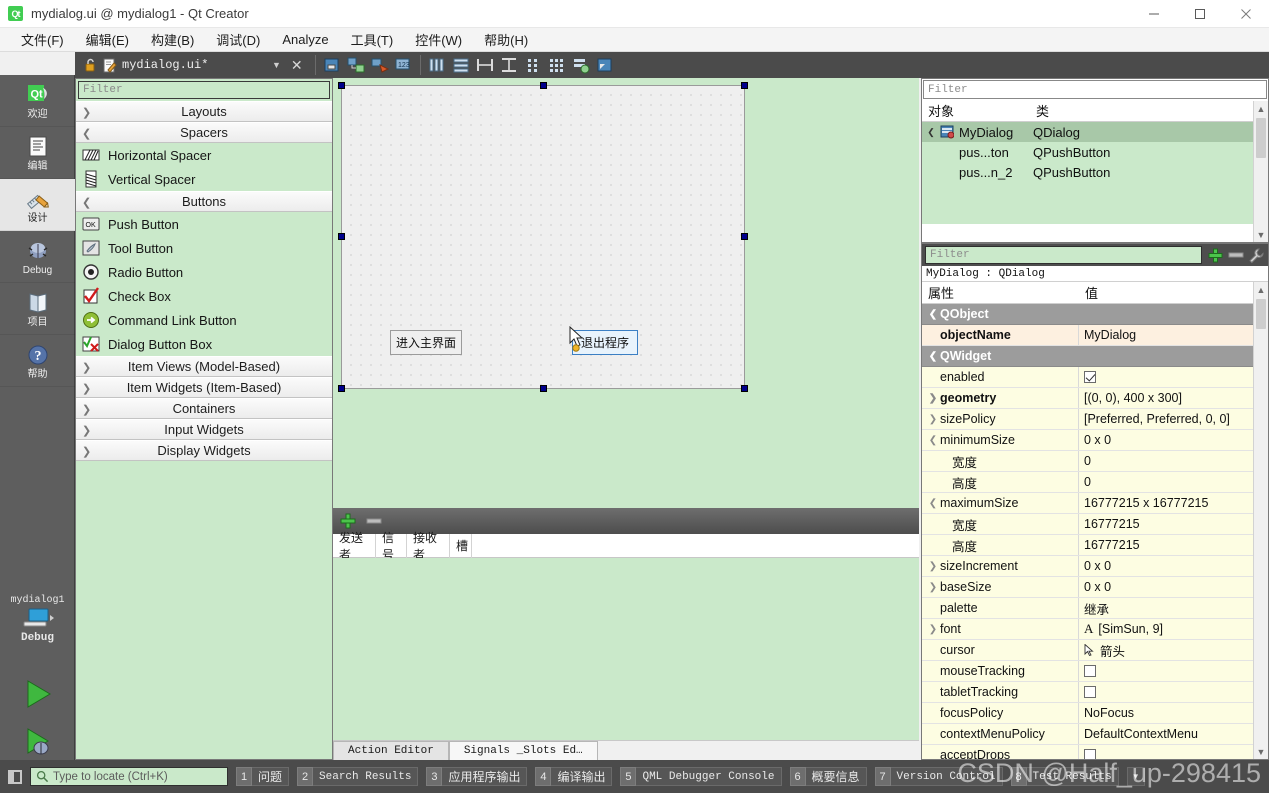  Describe the element at coordinates (37, 694) in the screenshot. I see `run-button` at that location.